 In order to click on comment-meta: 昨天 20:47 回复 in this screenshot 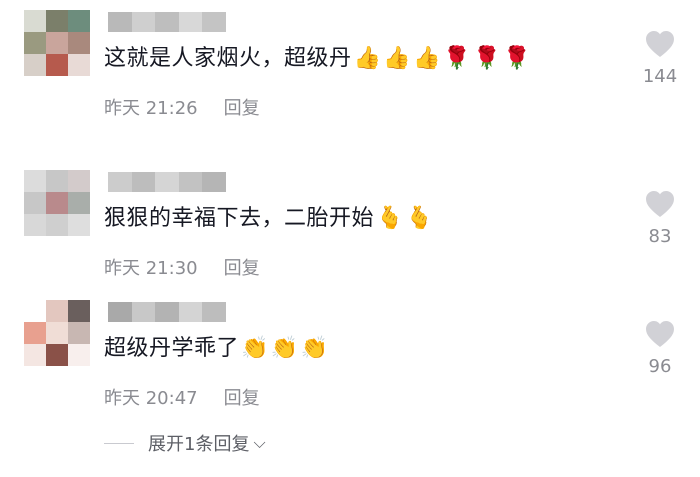, I will do `click(182, 397)`.